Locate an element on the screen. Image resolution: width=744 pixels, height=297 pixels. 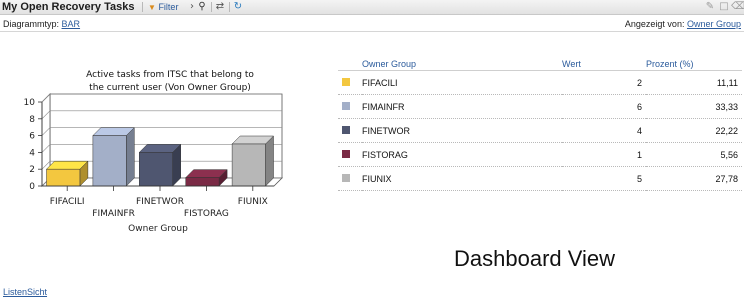
table-row: FIUNIX 5 27,78 is located at coordinates (540, 178).